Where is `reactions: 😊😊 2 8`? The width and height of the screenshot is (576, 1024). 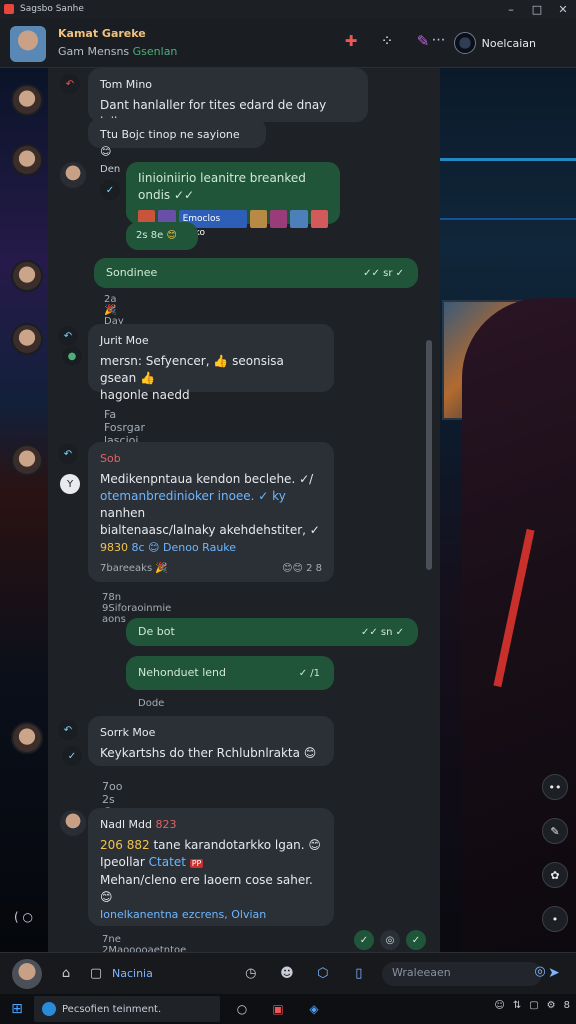 reactions: 😊😊 2 8 is located at coordinates (302, 568).